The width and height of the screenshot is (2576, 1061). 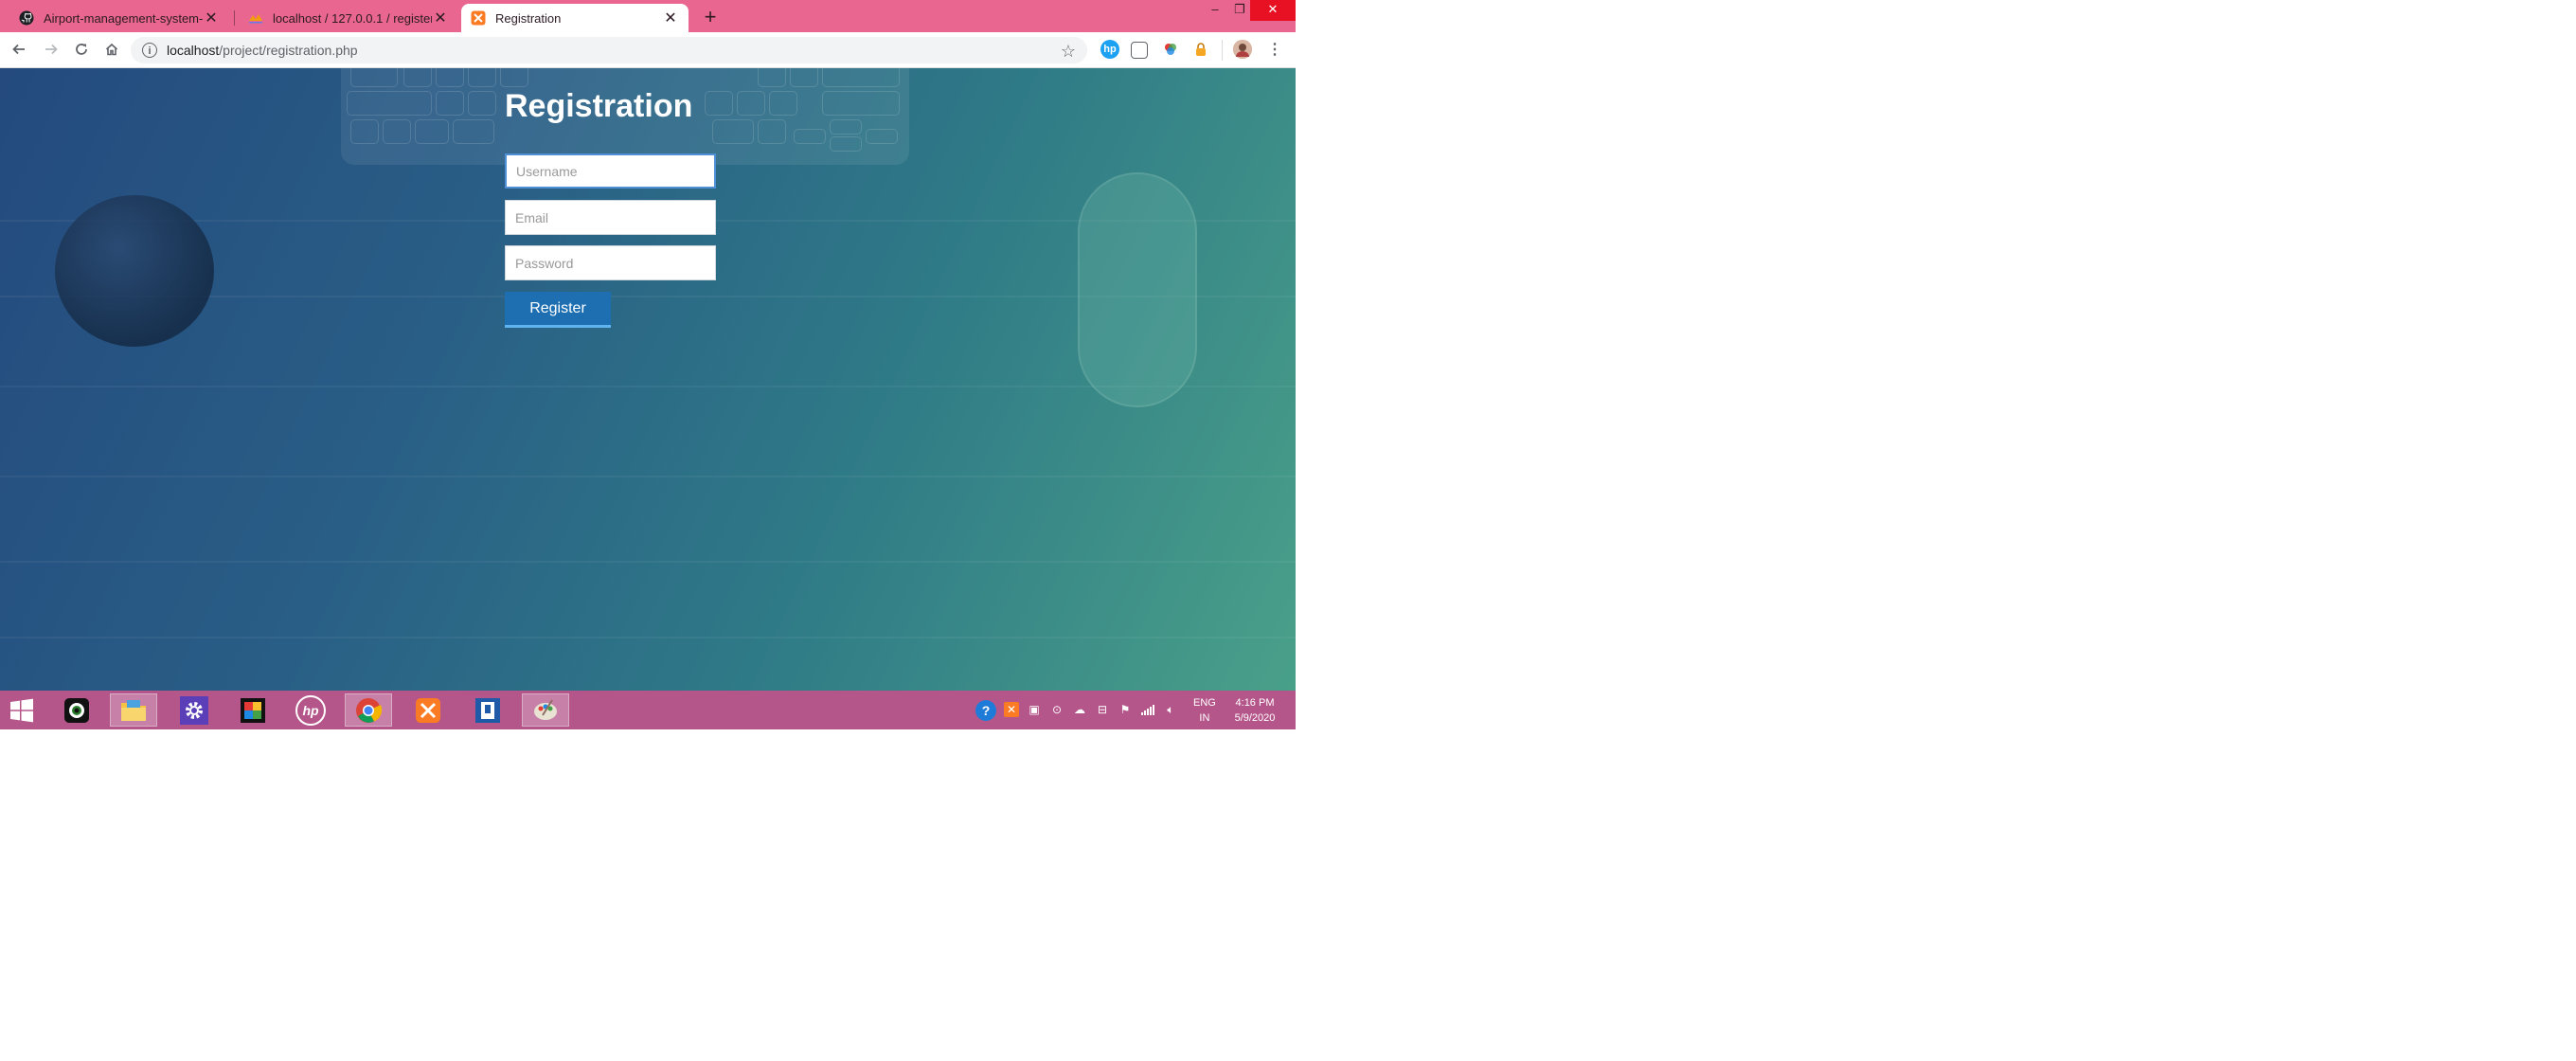 I want to click on language-region: IN, so click(x=1204, y=718).